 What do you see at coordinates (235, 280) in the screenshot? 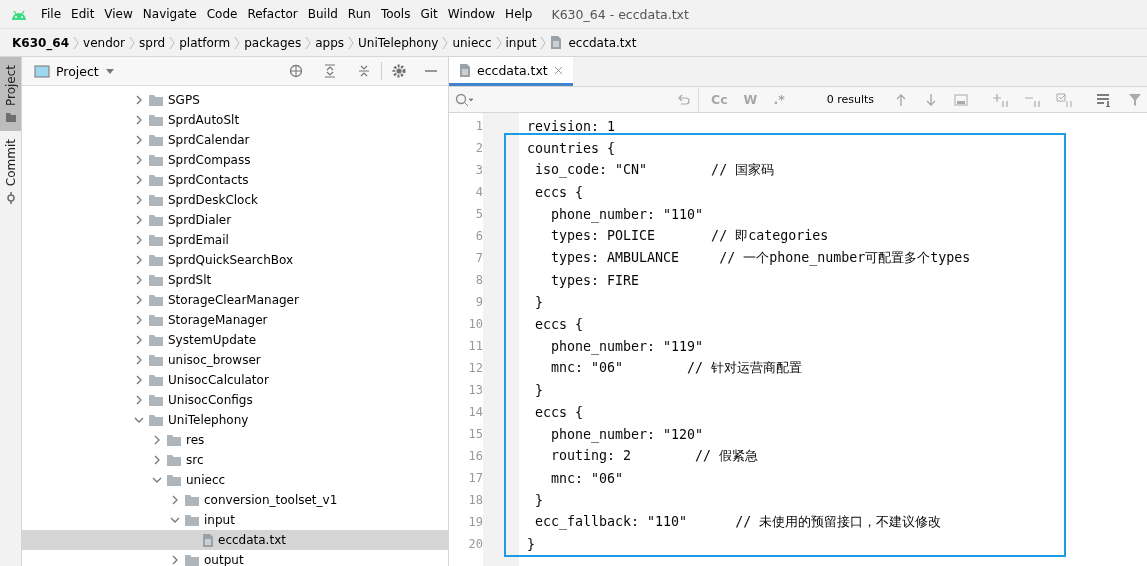
I see `tree-item: SprdSlt` at bounding box center [235, 280].